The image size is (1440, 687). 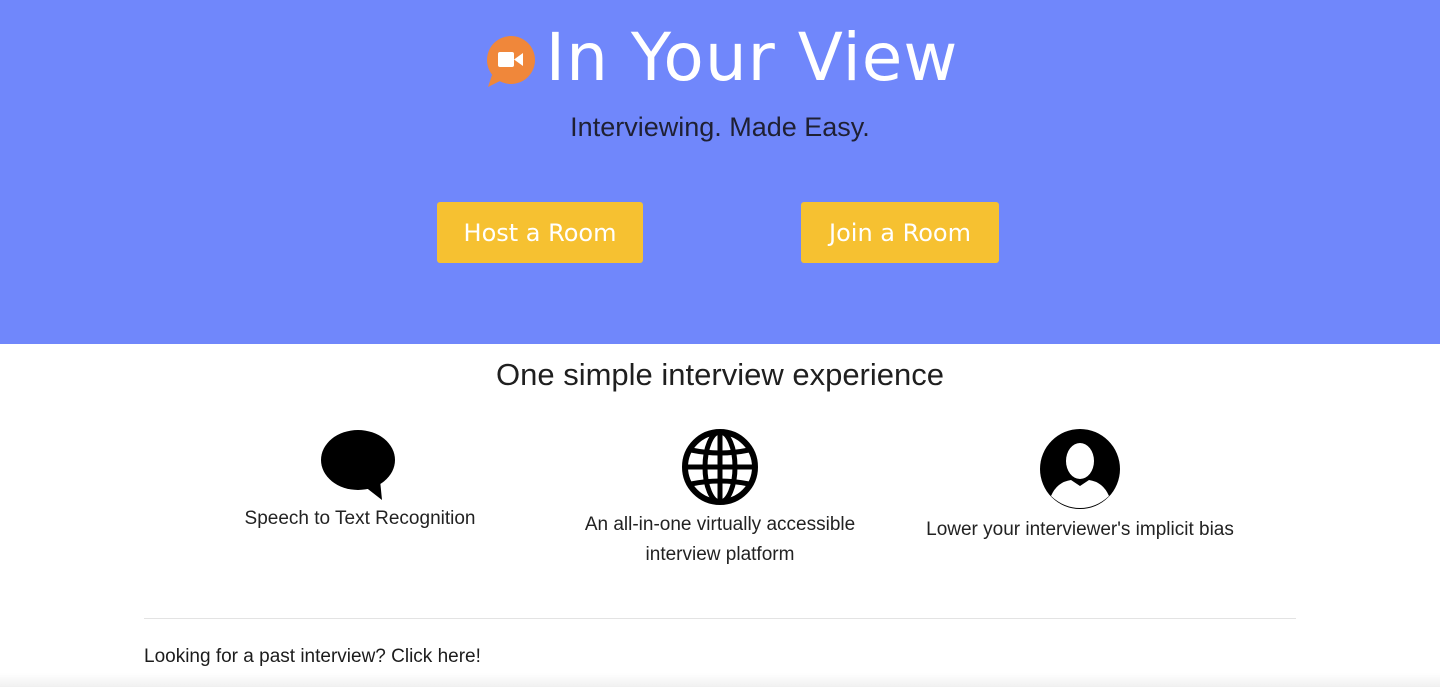 I want to click on speech-bubble-icon, so click(x=358, y=465).